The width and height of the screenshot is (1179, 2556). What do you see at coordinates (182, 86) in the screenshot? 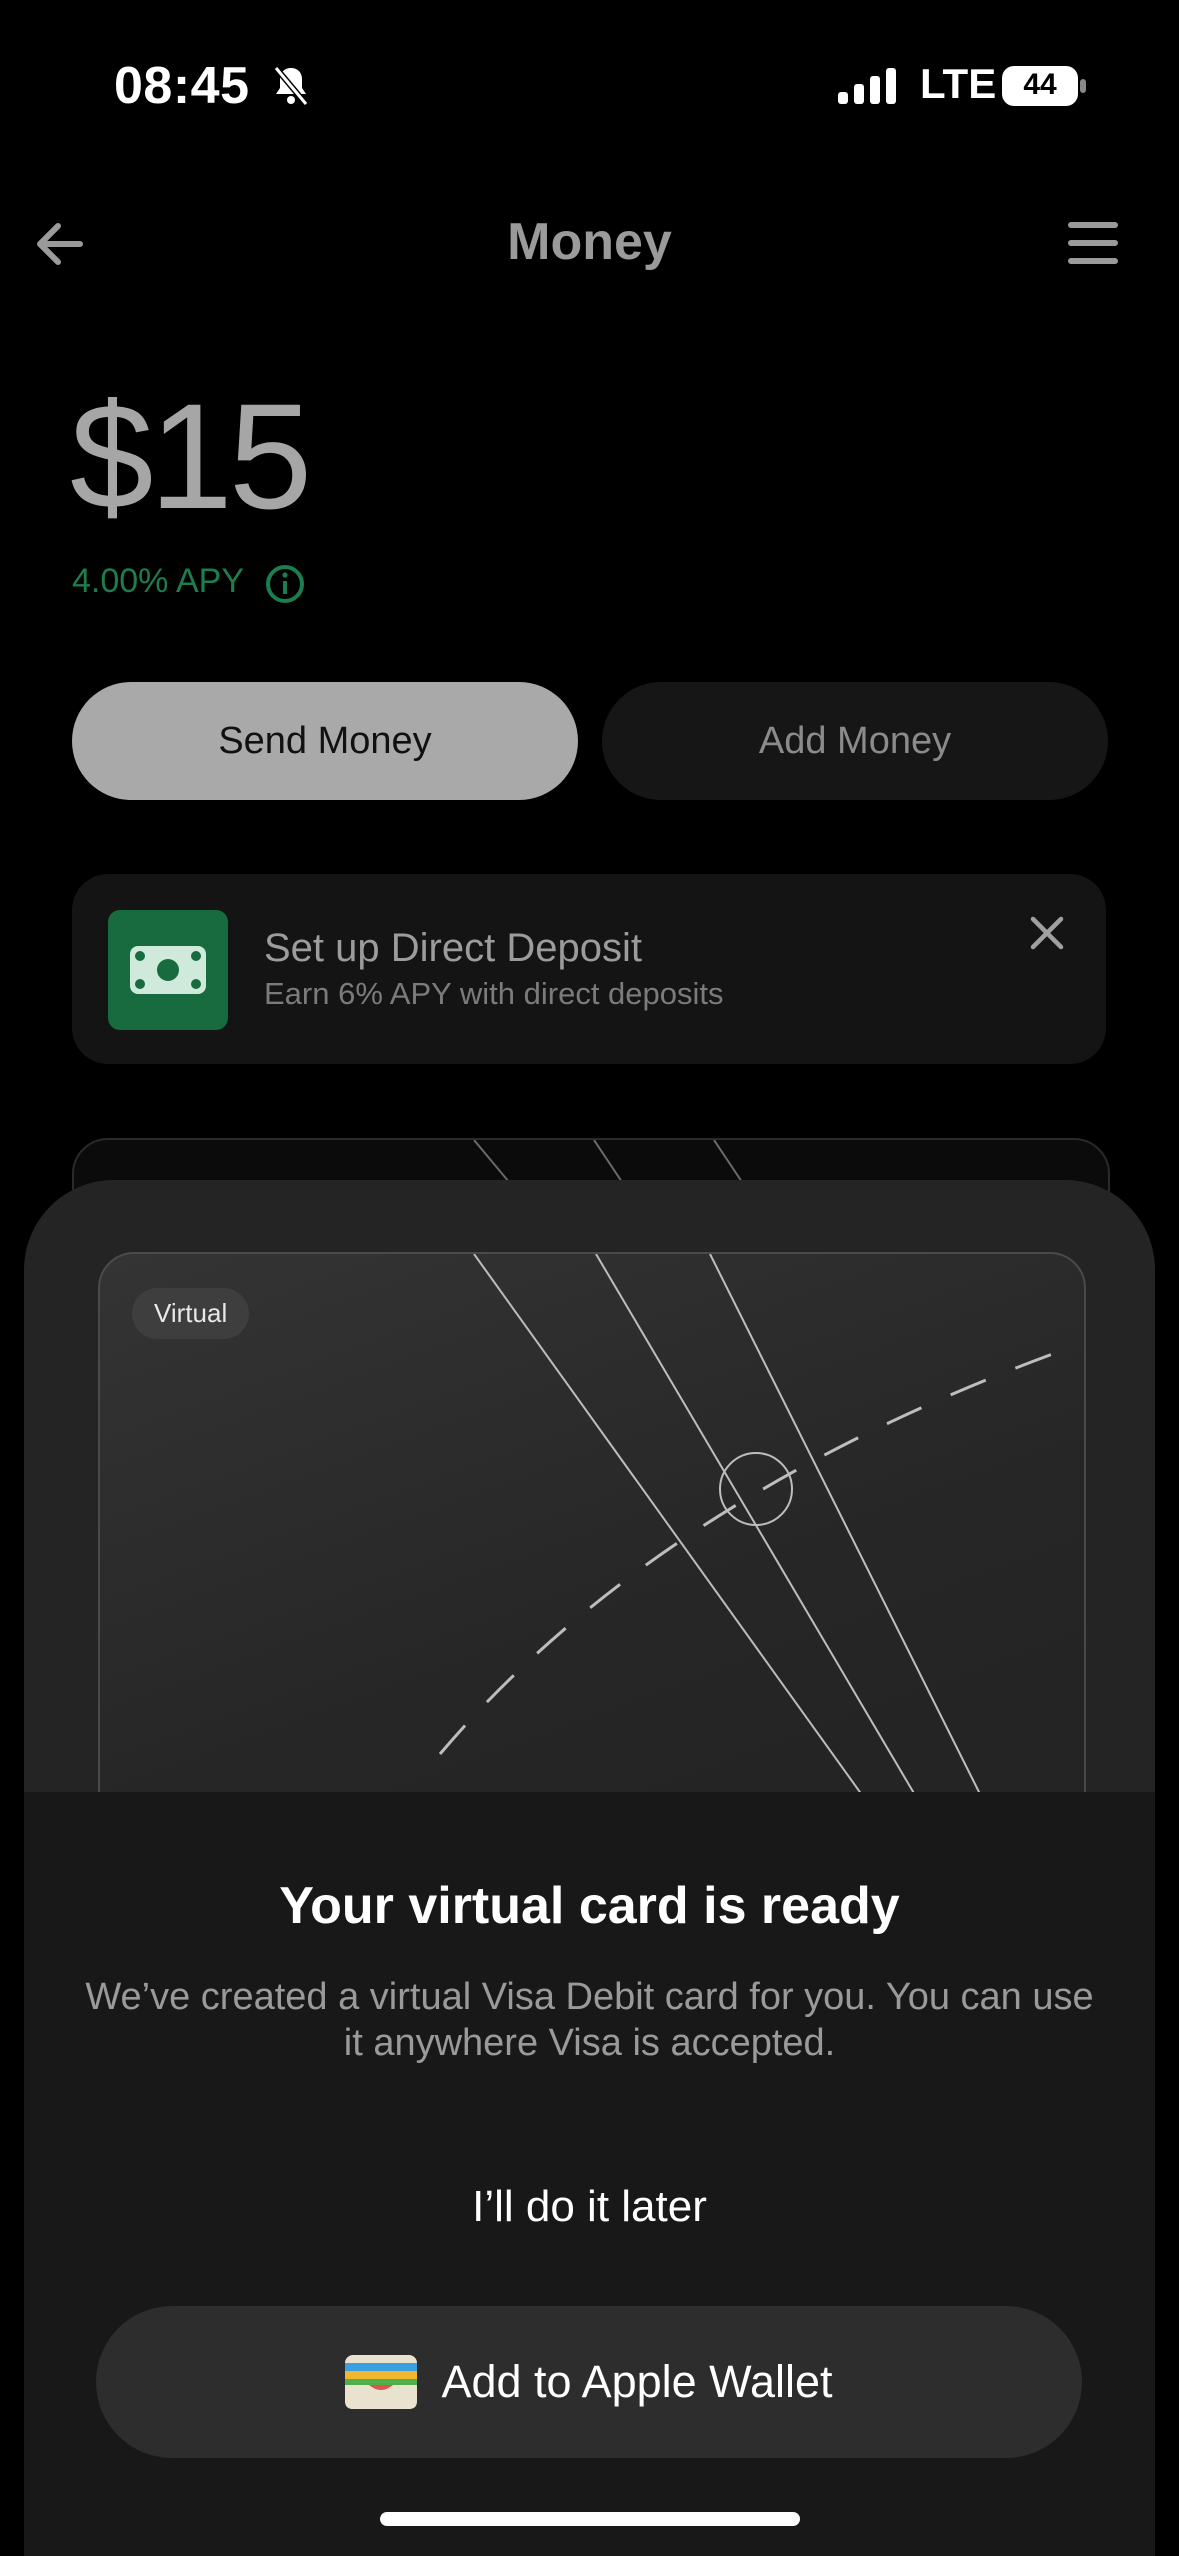
I see `status-time: 08:45` at bounding box center [182, 86].